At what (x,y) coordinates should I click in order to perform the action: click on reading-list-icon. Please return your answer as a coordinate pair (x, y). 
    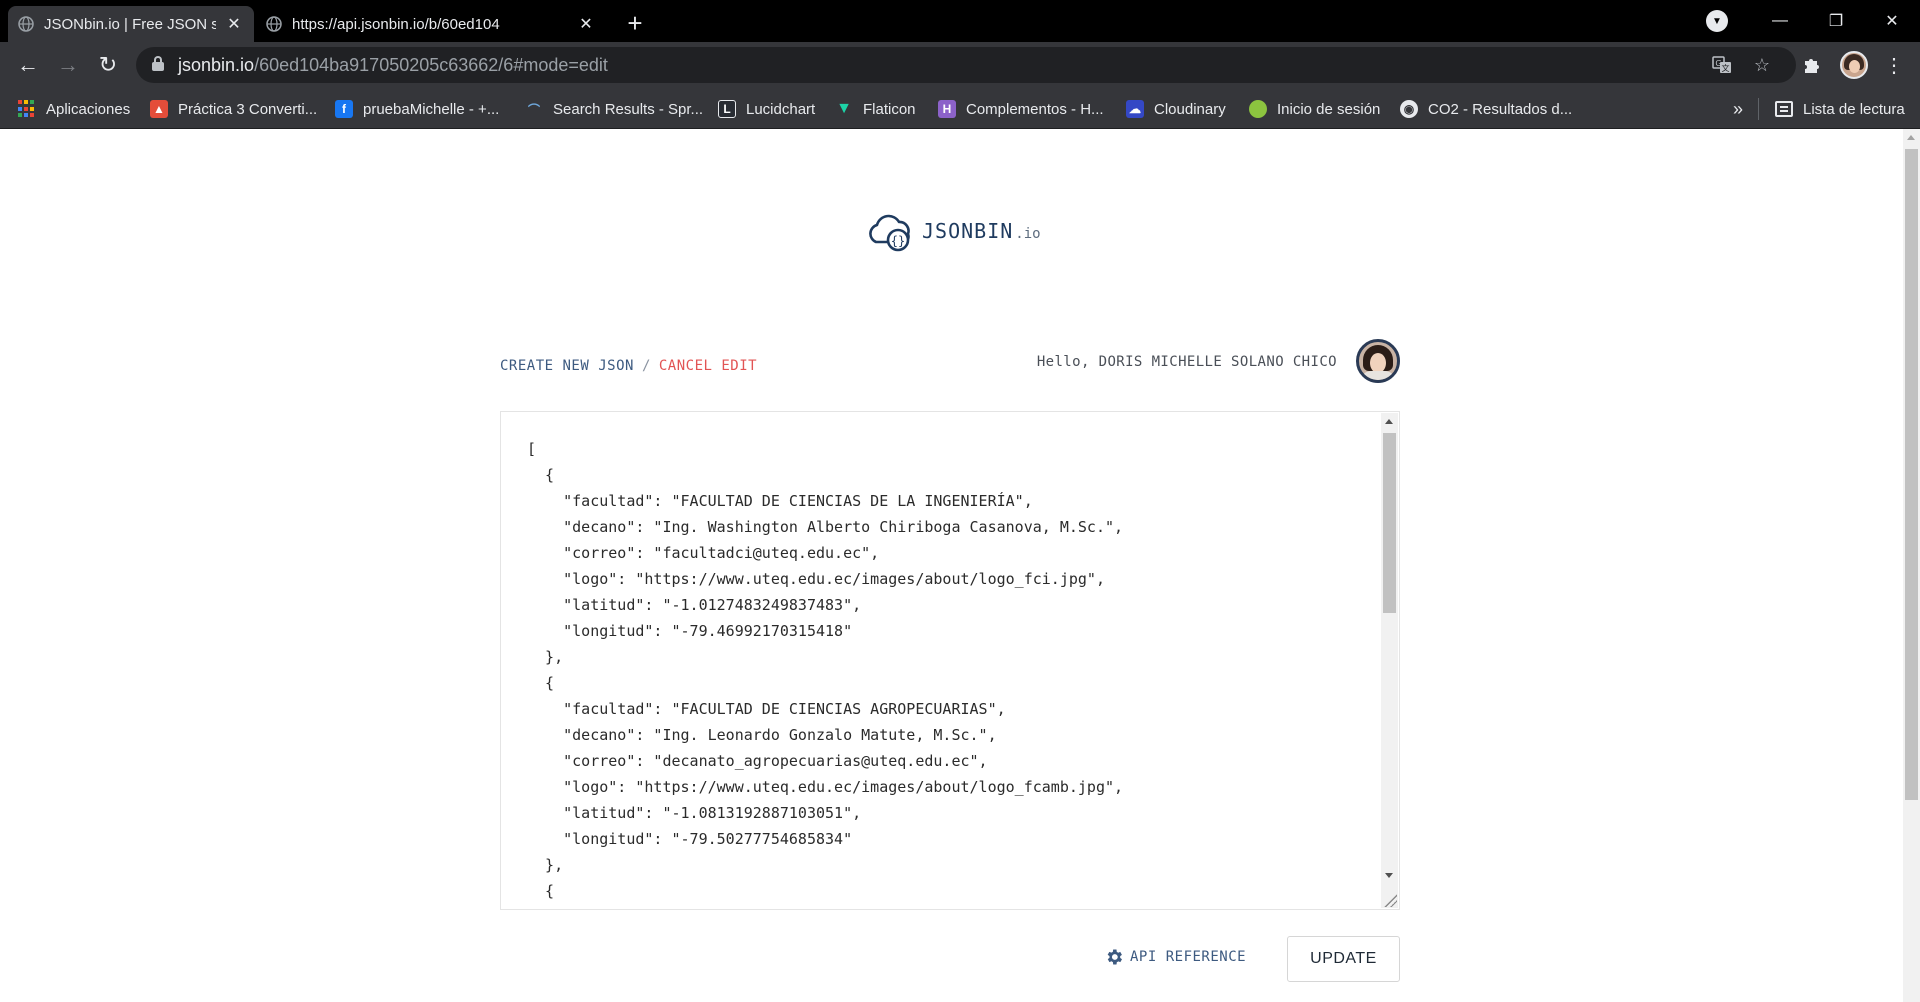
    Looking at the image, I should click on (1784, 109).